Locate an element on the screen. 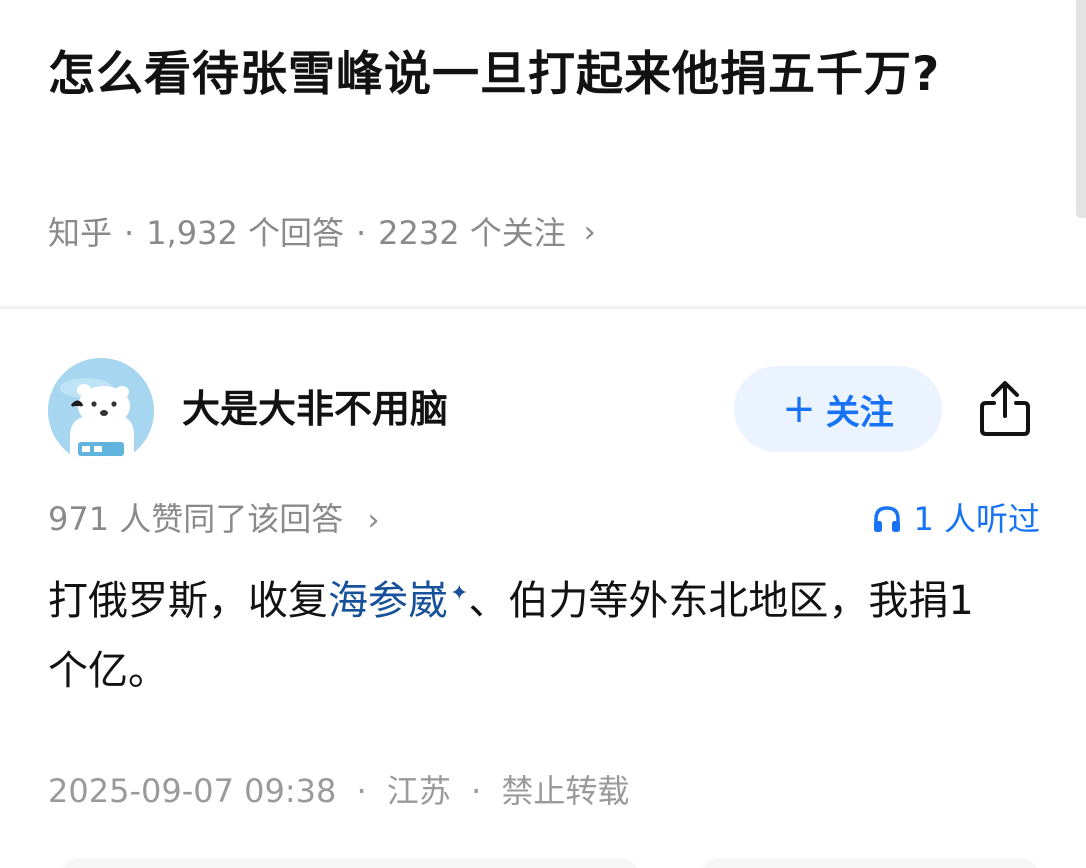  question-meta: 知乎 · 1,932 个回答 · 2232 个关注 › is located at coordinates (322, 233).